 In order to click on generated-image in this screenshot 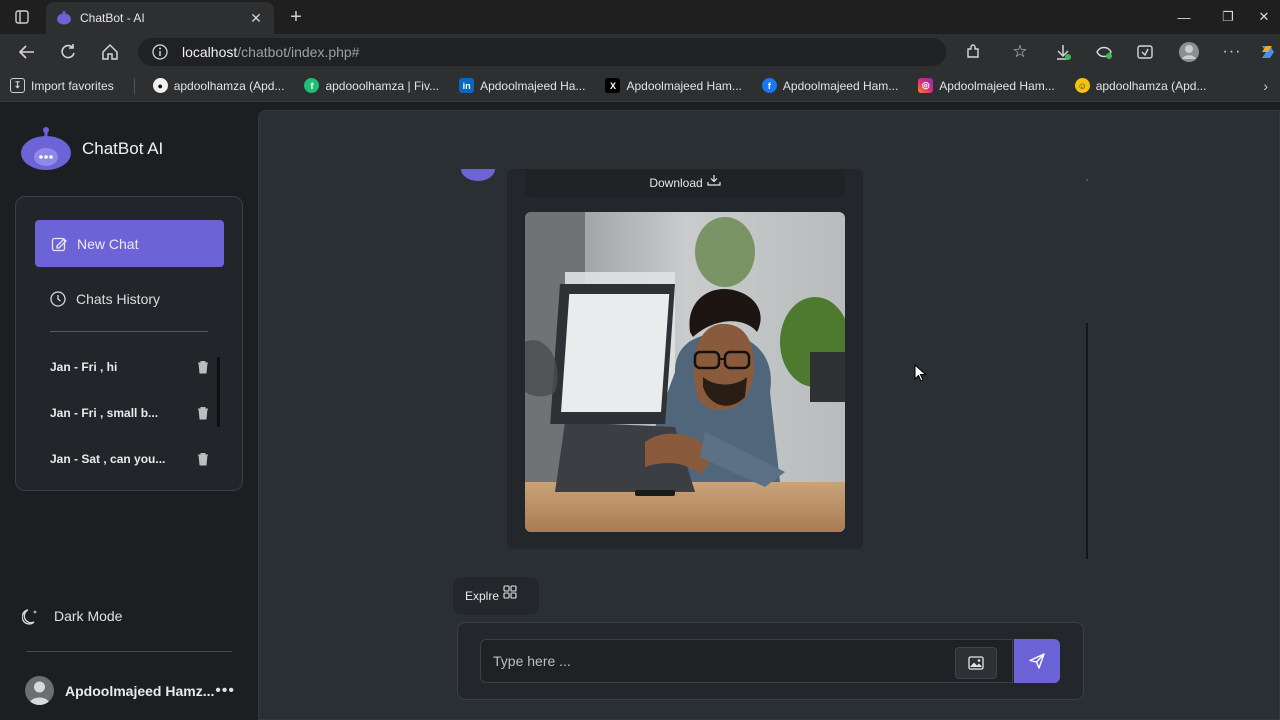, I will do `click(685, 372)`.